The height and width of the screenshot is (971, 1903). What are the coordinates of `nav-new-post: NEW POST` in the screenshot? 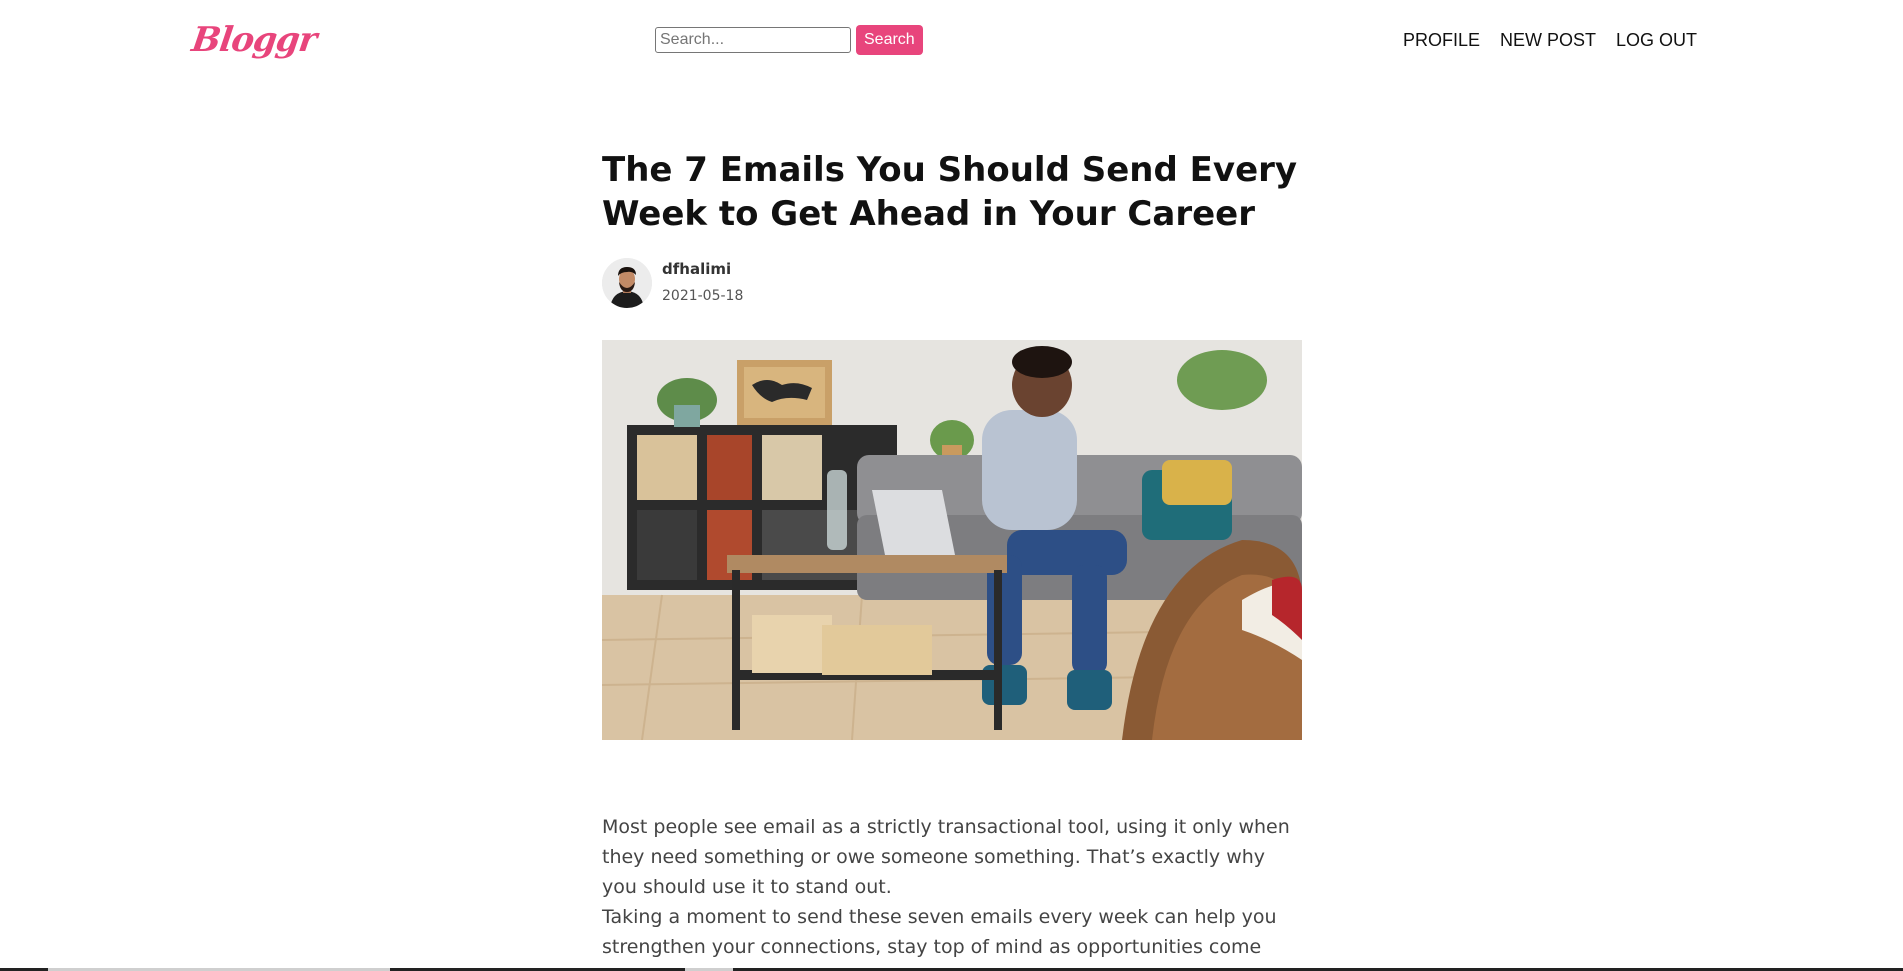 It's located at (1548, 40).